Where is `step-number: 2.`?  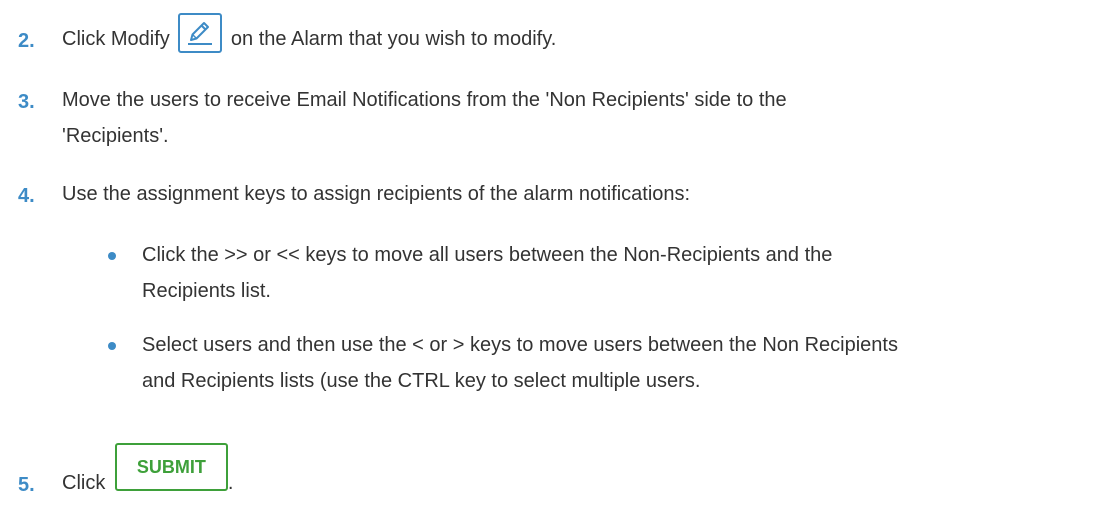 step-number: 2. is located at coordinates (26, 41).